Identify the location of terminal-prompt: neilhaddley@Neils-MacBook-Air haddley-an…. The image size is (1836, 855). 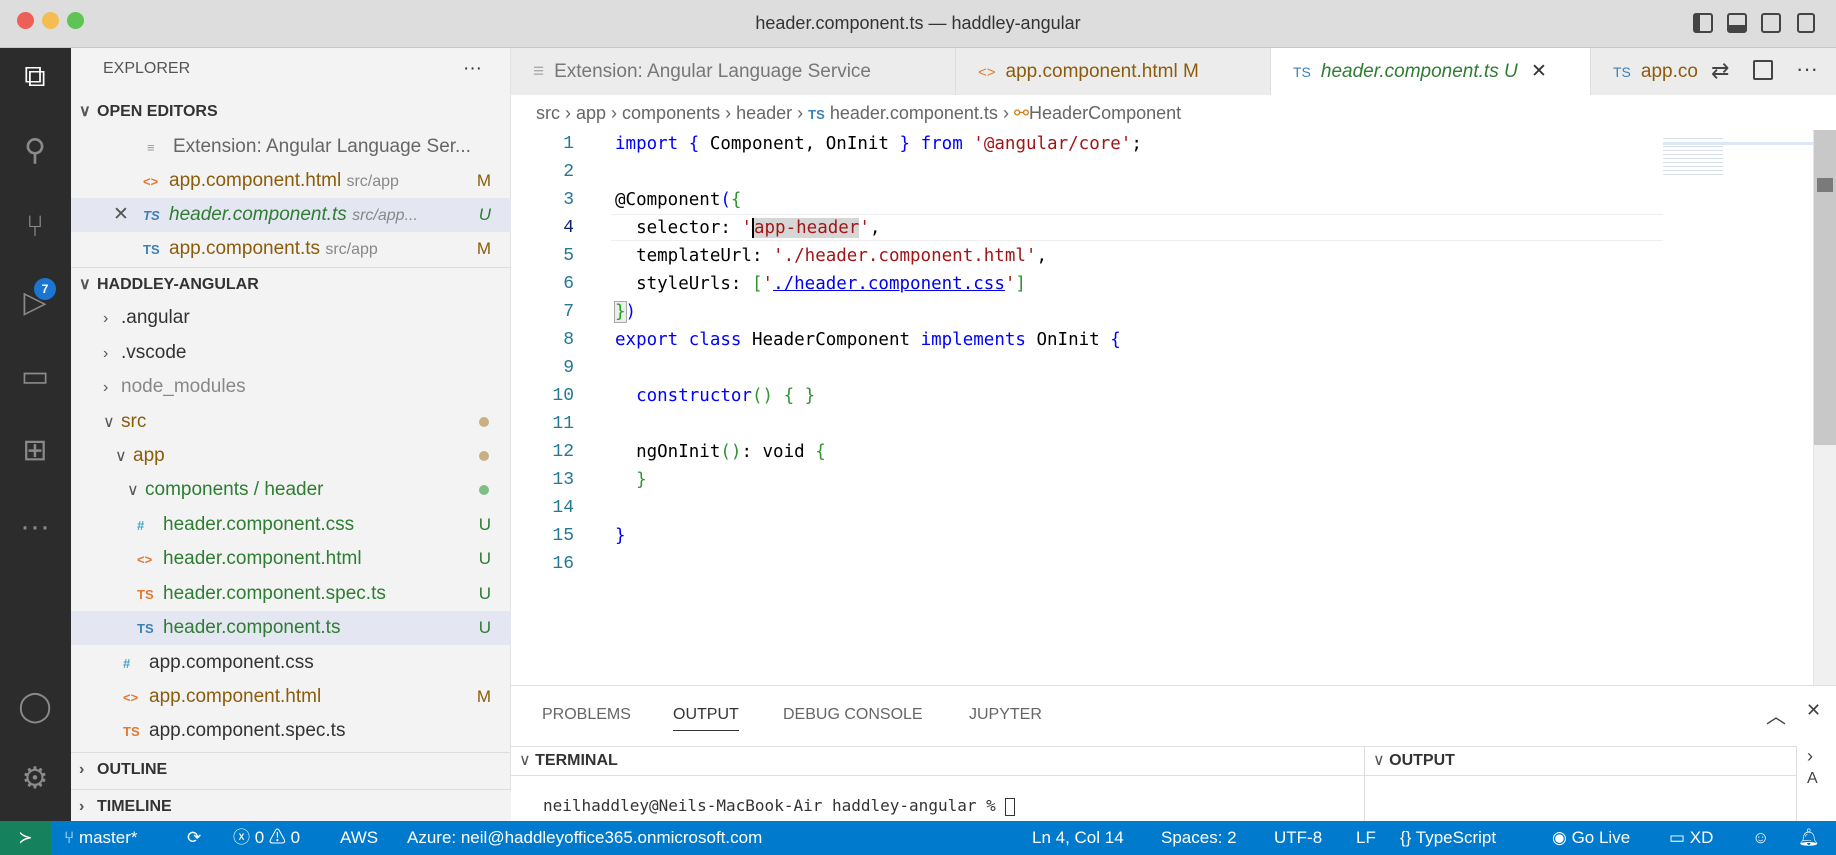
(779, 806).